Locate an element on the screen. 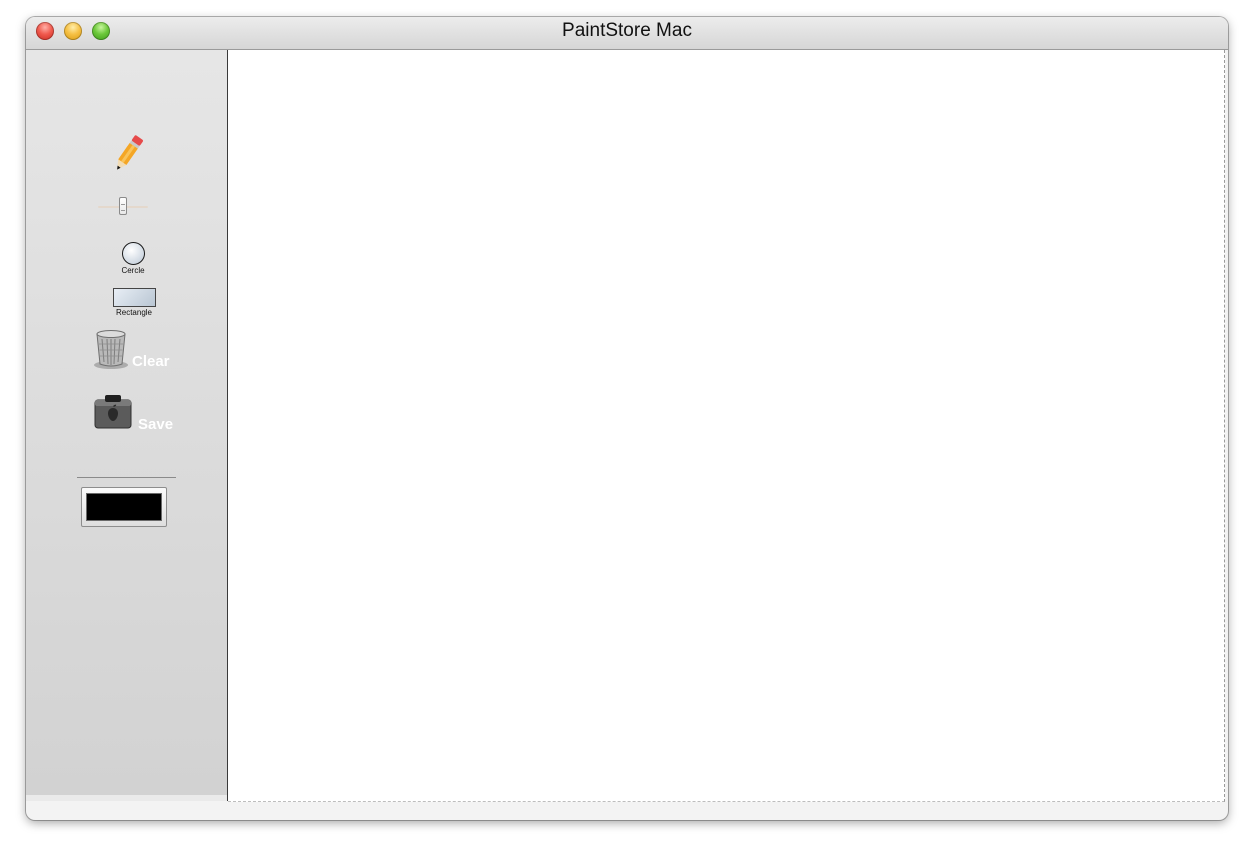 This screenshot has height=848, width=1255. drive-icon is located at coordinates (113, 412).